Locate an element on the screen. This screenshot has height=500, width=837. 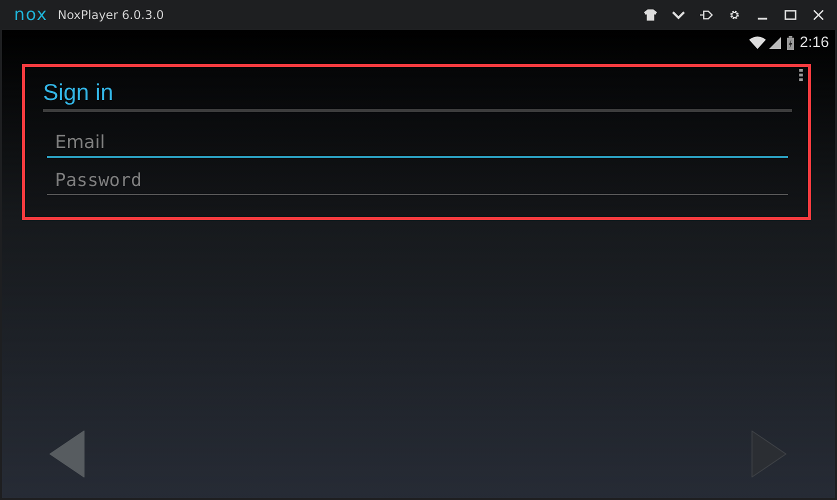
input-field: Password is located at coordinates (417, 180).